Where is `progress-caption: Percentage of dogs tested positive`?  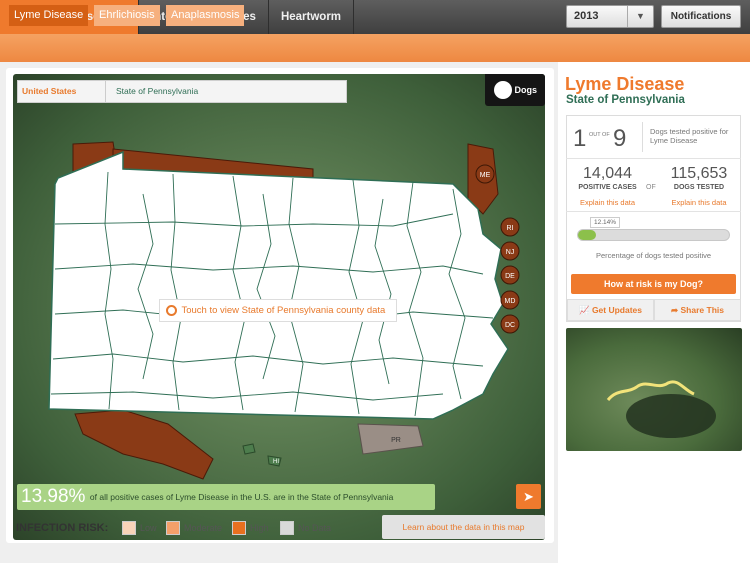 progress-caption: Percentage of dogs tested positive is located at coordinates (653, 255).